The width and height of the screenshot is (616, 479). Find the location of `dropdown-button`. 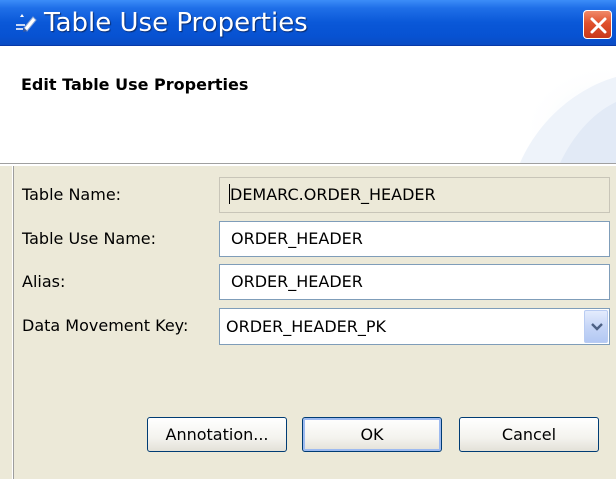

dropdown-button is located at coordinates (596, 326).